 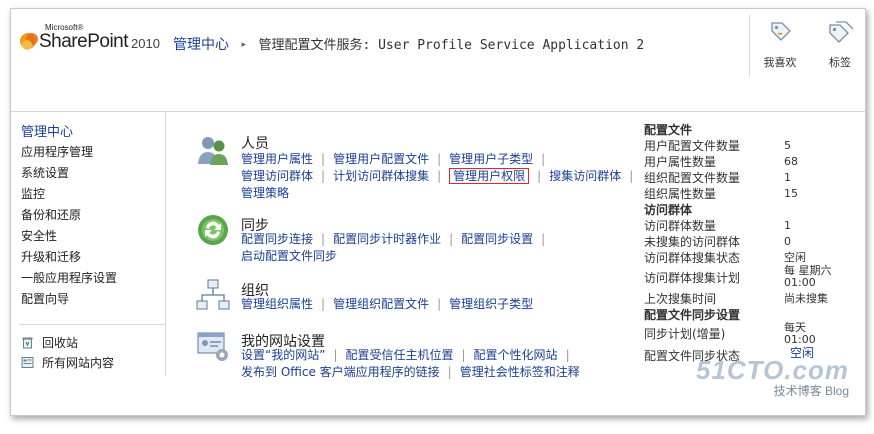 I want to click on link-manage-org-properties: 管理组织属性, so click(x=277, y=304).